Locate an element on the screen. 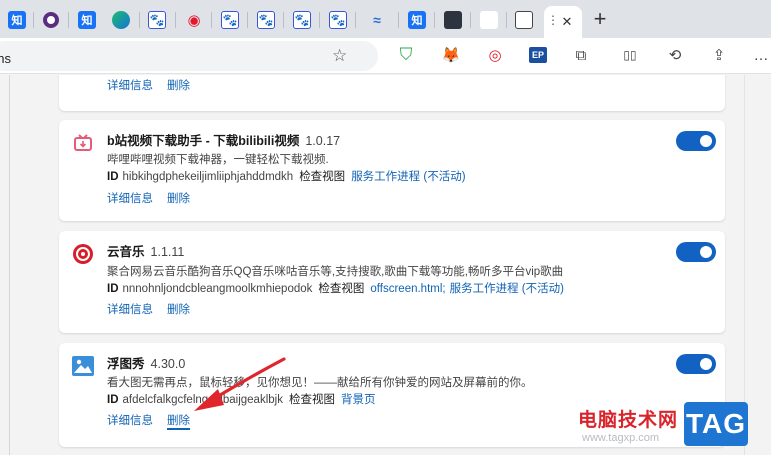  sidebar-divider is located at coordinates (9, 265).